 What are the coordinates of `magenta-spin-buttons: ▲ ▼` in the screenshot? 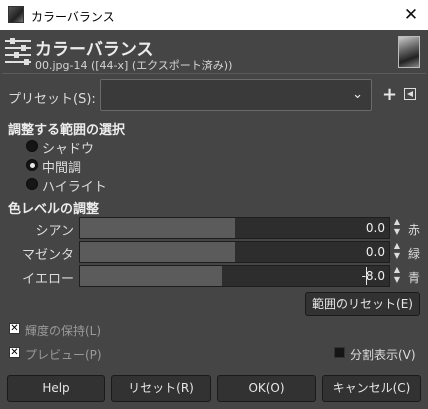 It's located at (397, 252).